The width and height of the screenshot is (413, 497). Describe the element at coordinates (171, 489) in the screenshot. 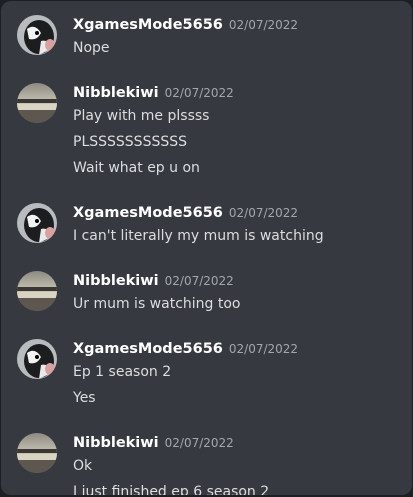

I see `message-text: I just finished ep 6 season 2` at that location.